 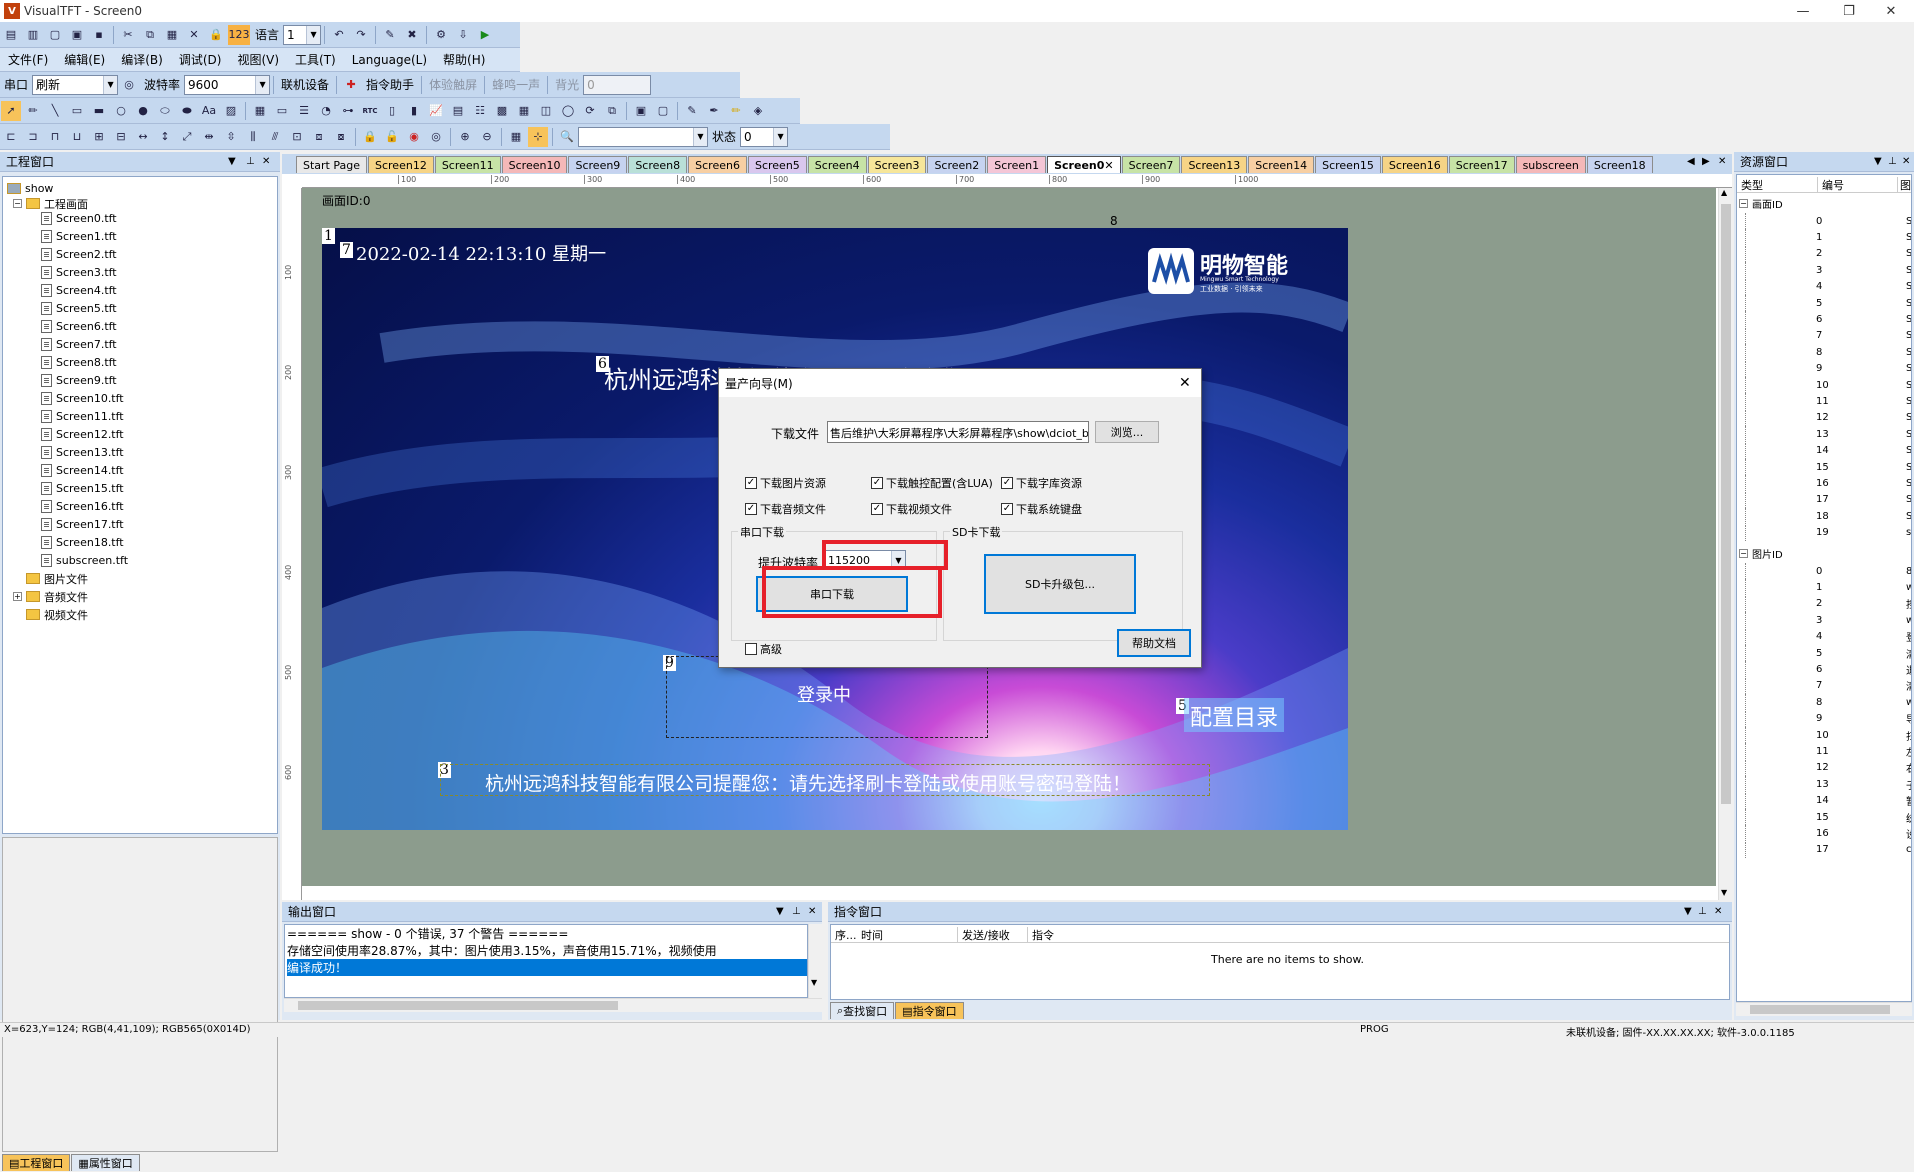 What do you see at coordinates (872, 935) in the screenshot?
I see `col-time: 时间` at bounding box center [872, 935].